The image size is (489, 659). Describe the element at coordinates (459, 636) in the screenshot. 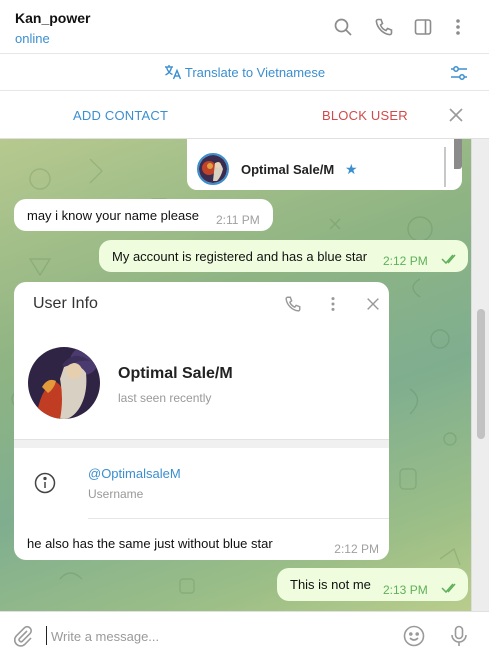

I see `microphone-icon` at that location.